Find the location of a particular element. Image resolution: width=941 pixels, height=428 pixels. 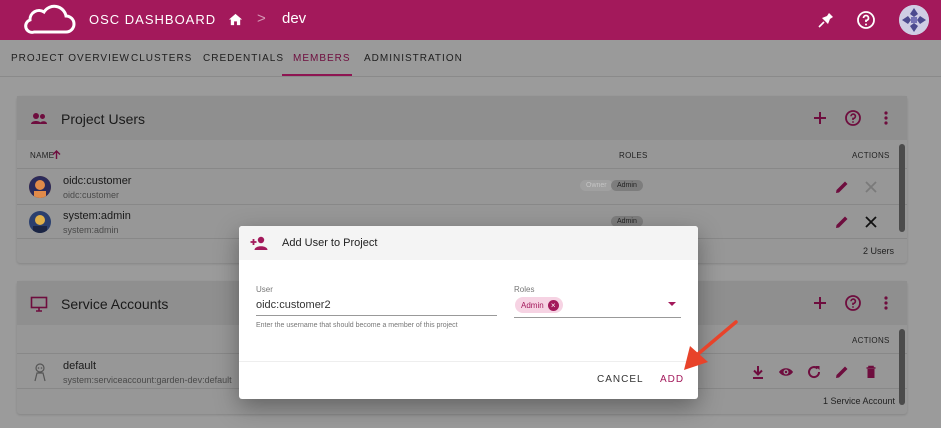

dialog-divider is located at coordinates (468, 361).